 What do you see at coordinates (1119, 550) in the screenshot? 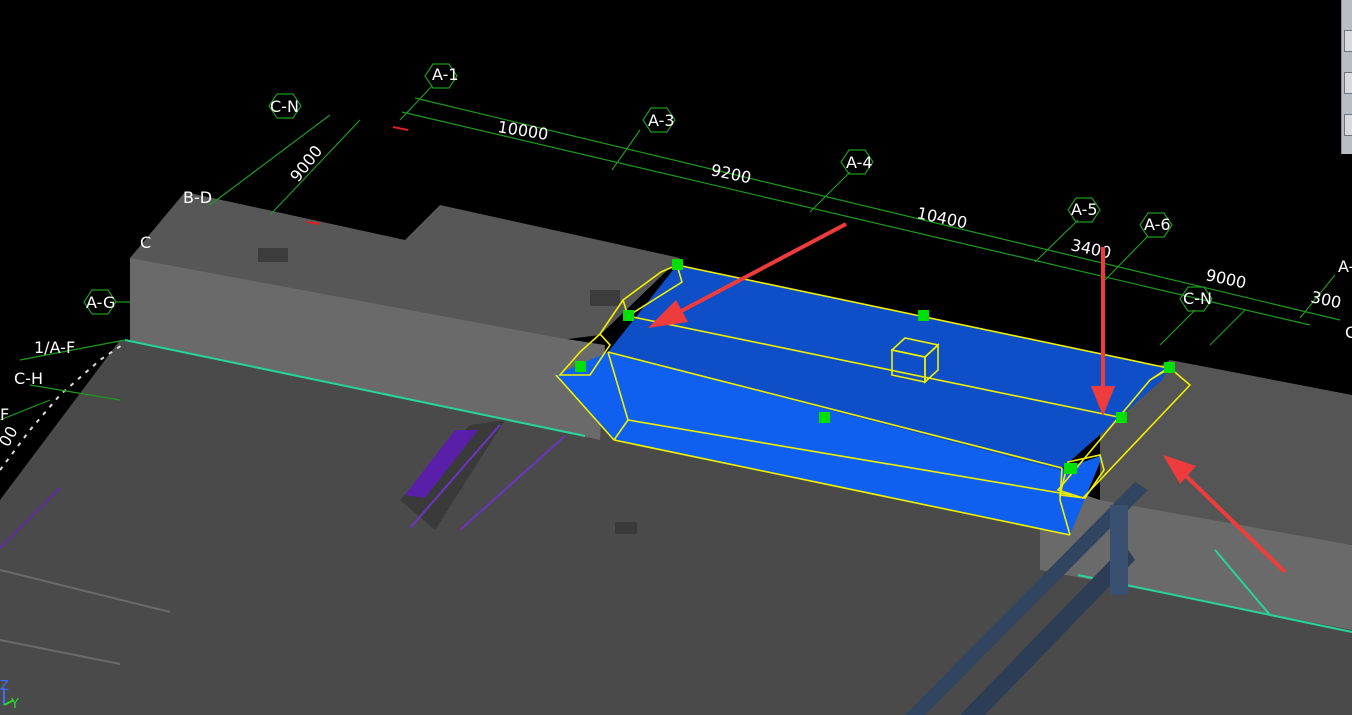
I see `beam-post` at bounding box center [1119, 550].